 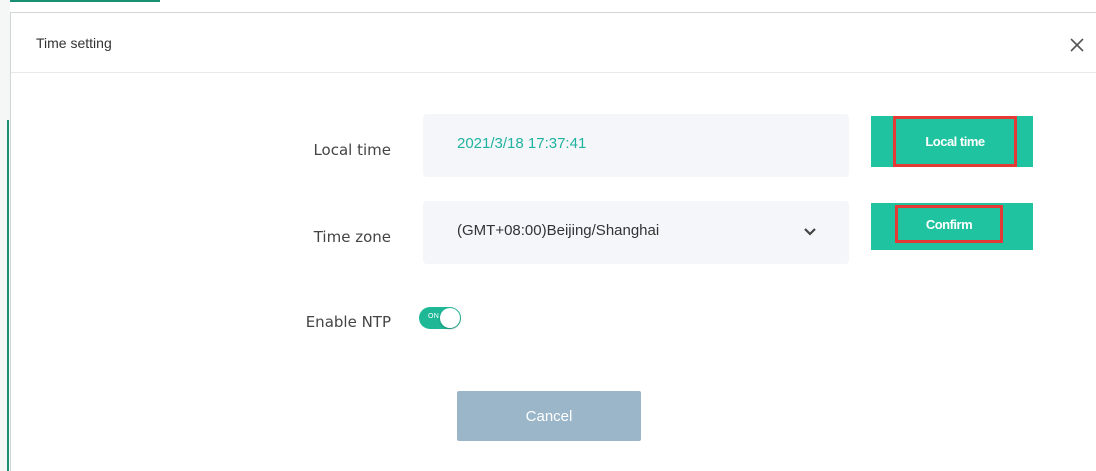 I want to click on cancel-button: Cancel, so click(x=549, y=416).